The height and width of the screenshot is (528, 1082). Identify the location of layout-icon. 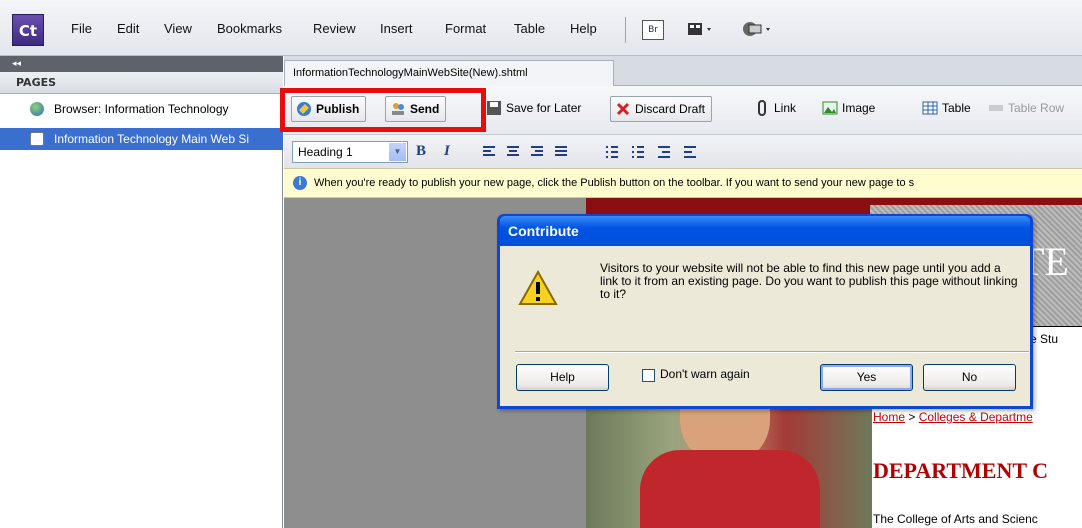
(701, 30).